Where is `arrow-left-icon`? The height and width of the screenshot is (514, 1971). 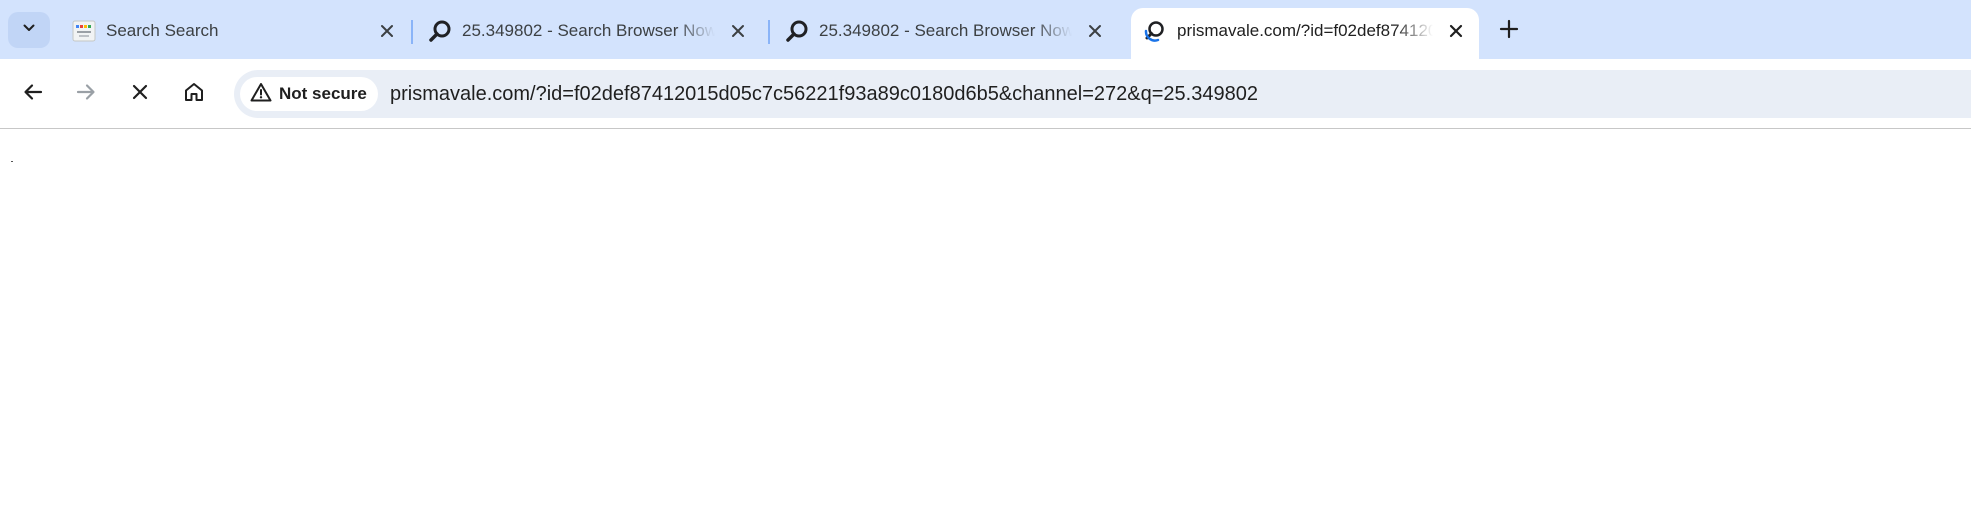 arrow-left-icon is located at coordinates (33, 94).